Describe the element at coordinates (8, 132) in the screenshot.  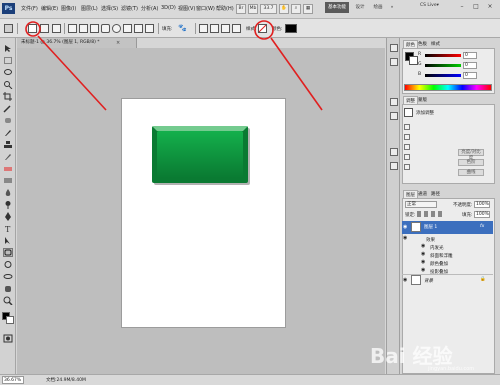
I see `brush-tool-icon` at that location.